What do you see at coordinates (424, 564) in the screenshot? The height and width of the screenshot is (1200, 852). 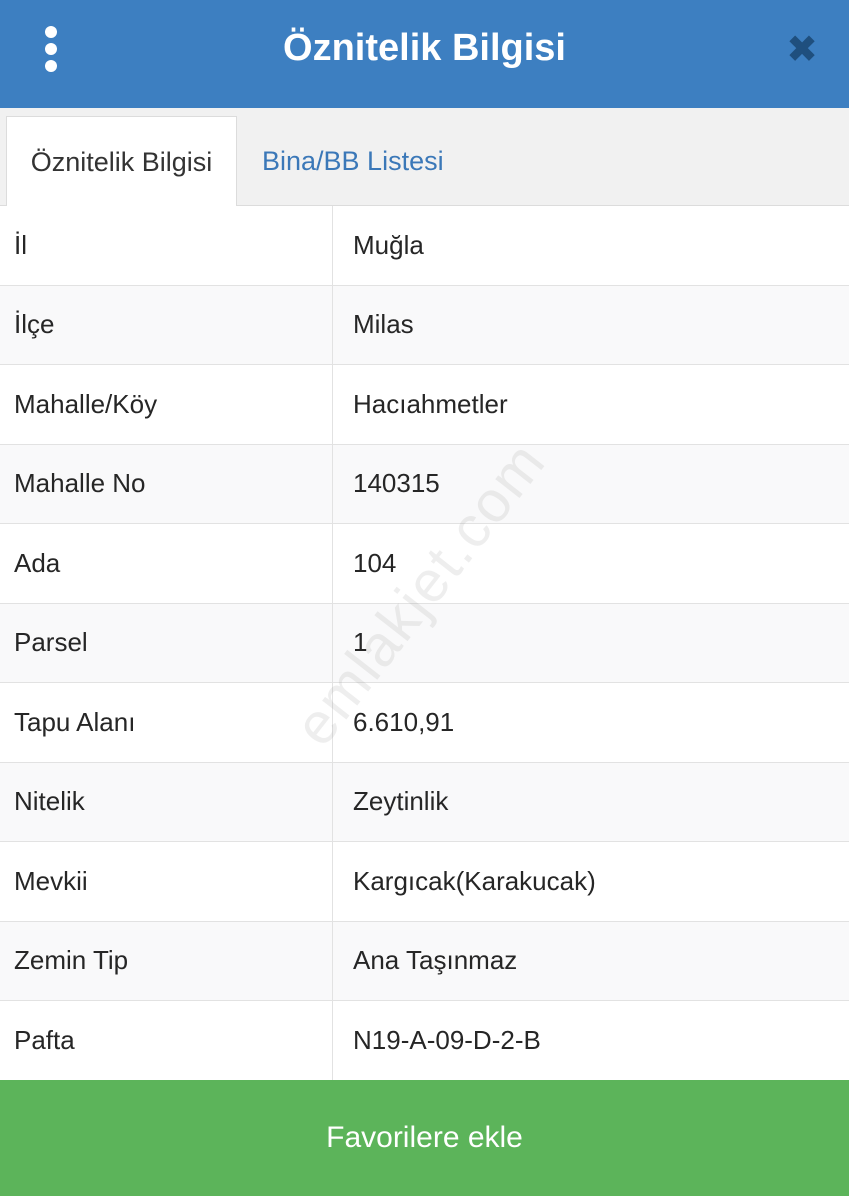 I see `table-row: Ada 104` at bounding box center [424, 564].